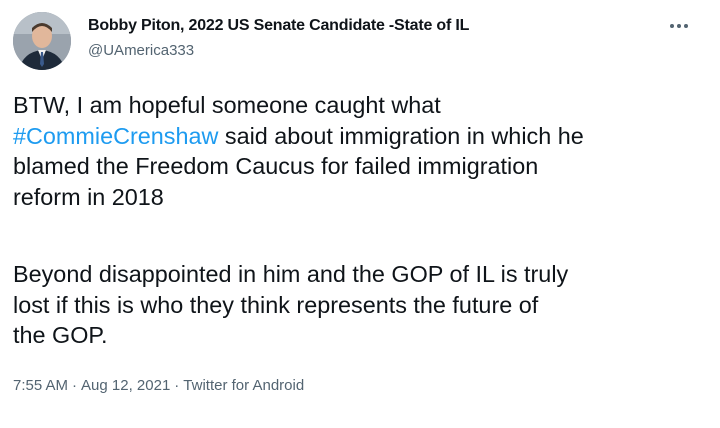  I want to click on tweet-source: Twitter for Android, so click(243, 385).